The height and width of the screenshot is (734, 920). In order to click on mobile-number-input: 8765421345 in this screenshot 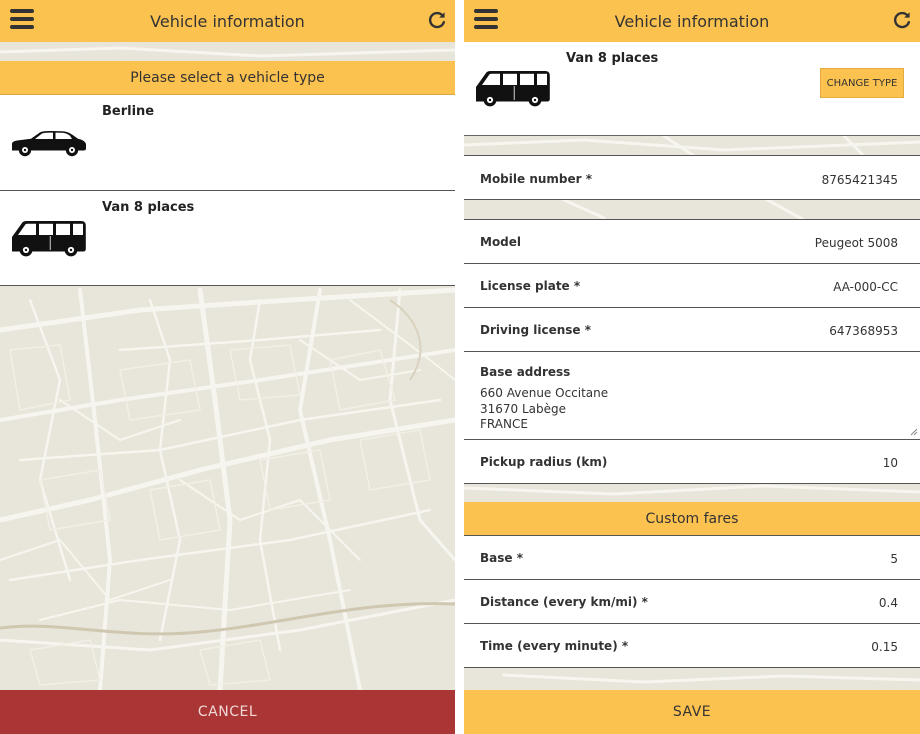, I will do `click(860, 180)`.